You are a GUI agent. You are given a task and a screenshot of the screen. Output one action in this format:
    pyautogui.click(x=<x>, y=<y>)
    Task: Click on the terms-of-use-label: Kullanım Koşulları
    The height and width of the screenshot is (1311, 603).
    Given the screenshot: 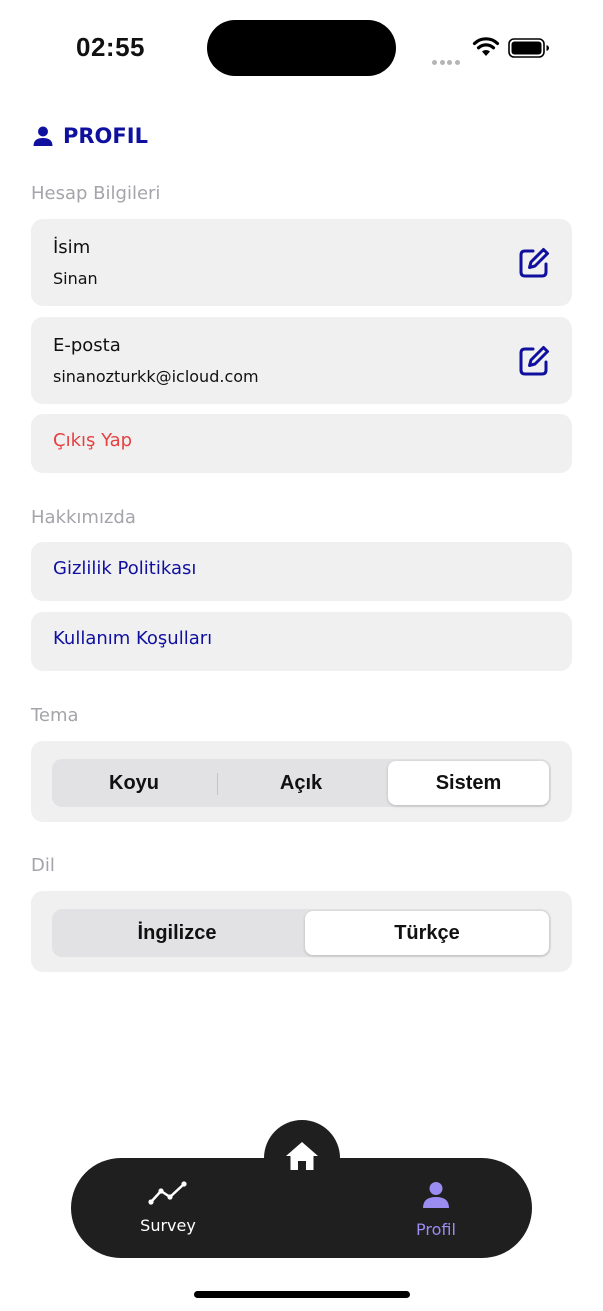 What is the action you would take?
    pyautogui.click(x=133, y=638)
    